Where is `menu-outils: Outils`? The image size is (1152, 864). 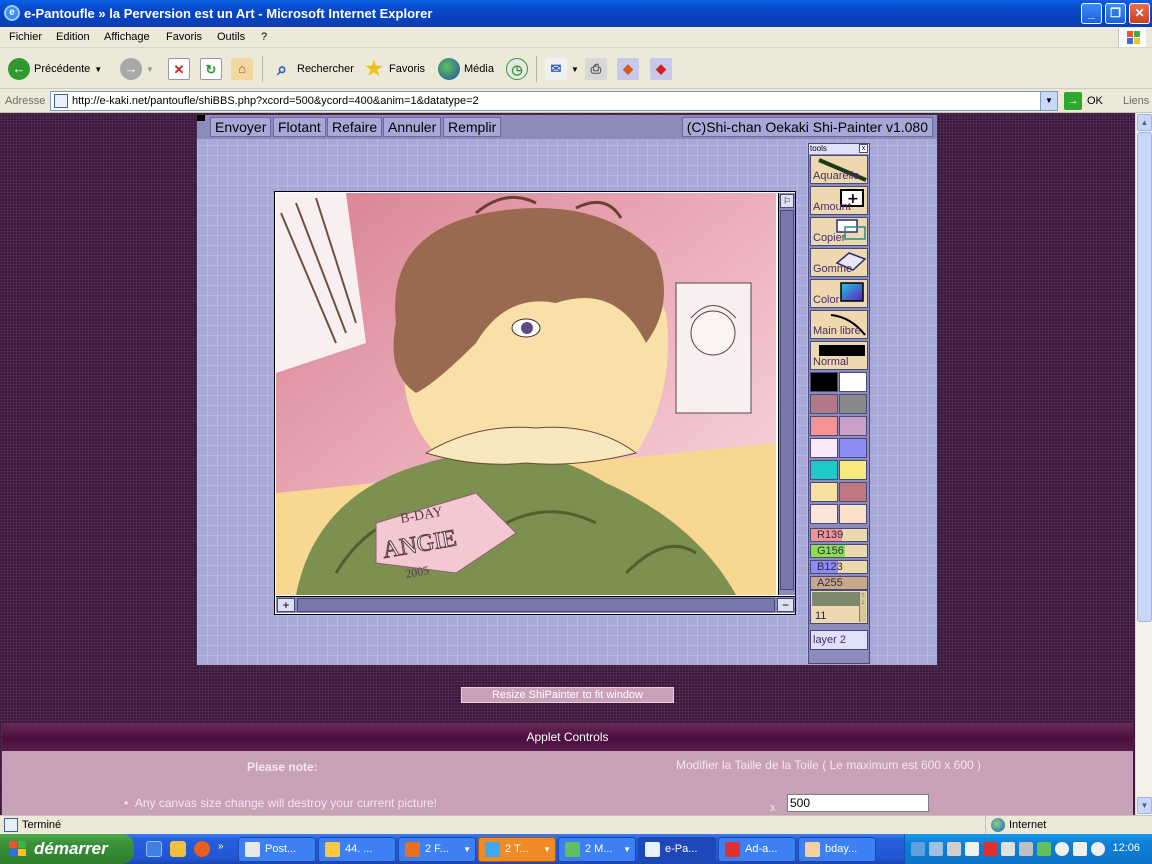
menu-outils: Outils is located at coordinates (231, 37).